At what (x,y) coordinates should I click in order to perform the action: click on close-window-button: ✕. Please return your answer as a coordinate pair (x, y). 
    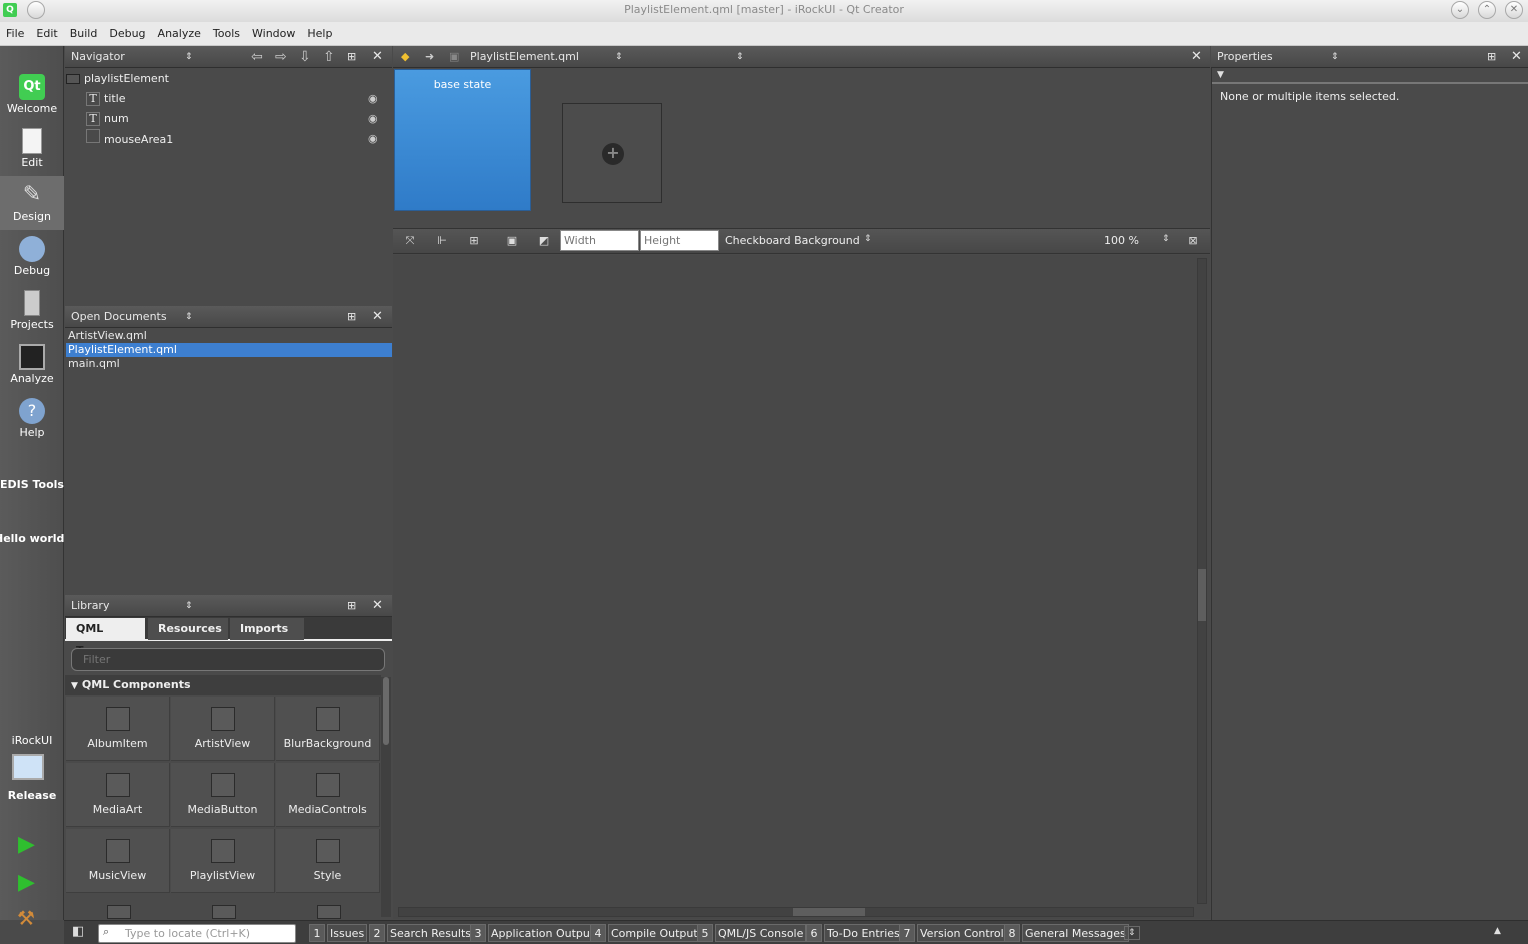
    Looking at the image, I should click on (1514, 10).